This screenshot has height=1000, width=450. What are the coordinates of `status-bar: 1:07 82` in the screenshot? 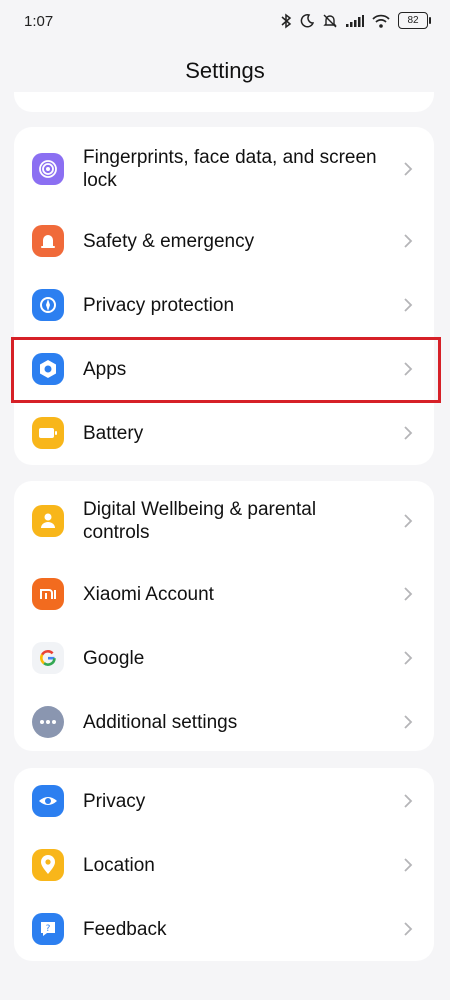 It's located at (225, 22).